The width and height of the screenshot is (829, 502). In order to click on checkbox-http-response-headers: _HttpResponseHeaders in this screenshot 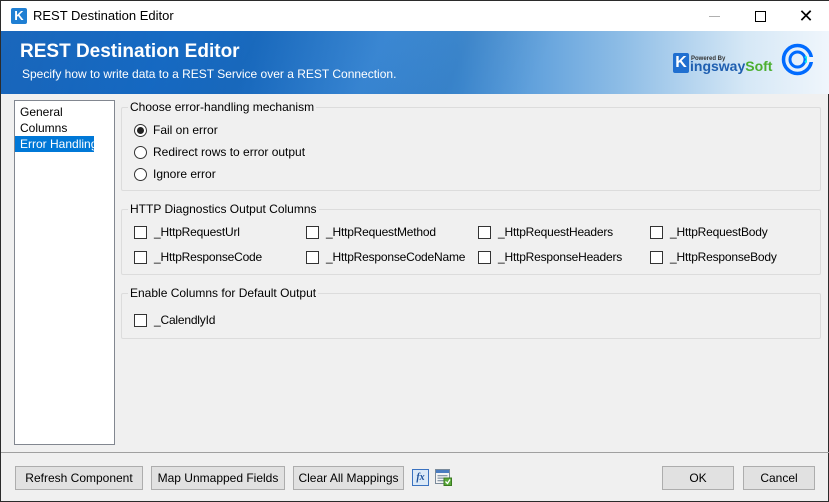, I will do `click(550, 257)`.